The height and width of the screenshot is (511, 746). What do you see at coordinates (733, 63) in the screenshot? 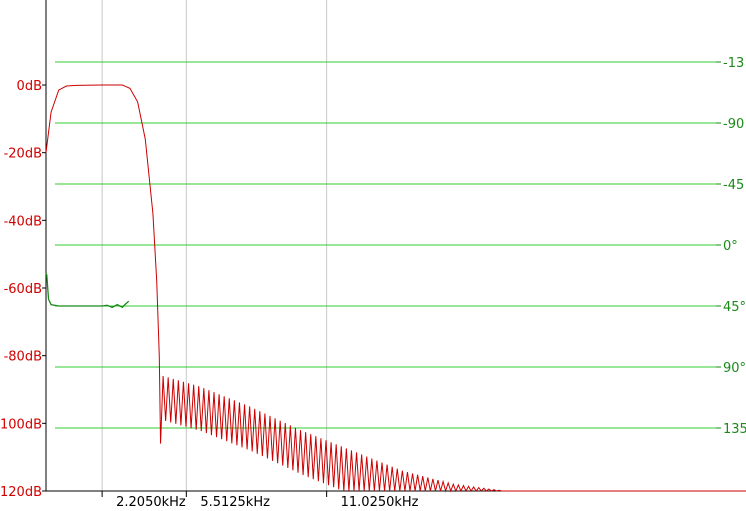
I see `phase-tick-label-0: -13` at bounding box center [733, 63].